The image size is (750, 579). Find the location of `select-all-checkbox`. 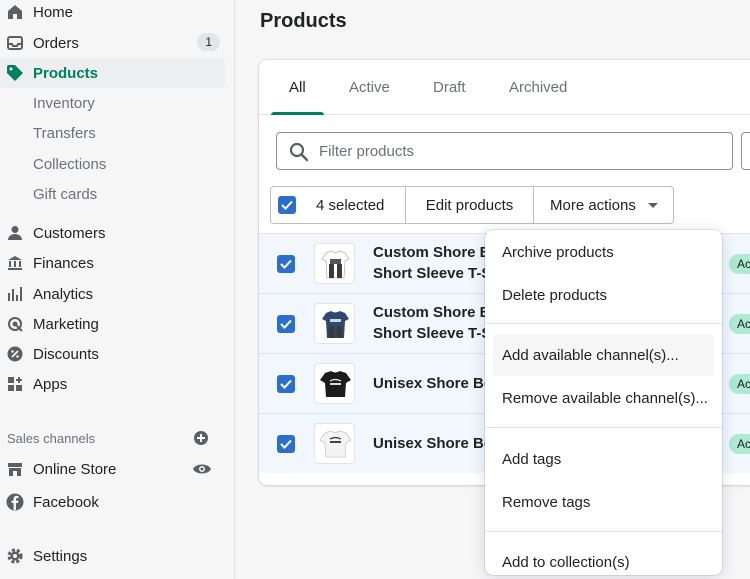

select-all-checkbox is located at coordinates (287, 205).